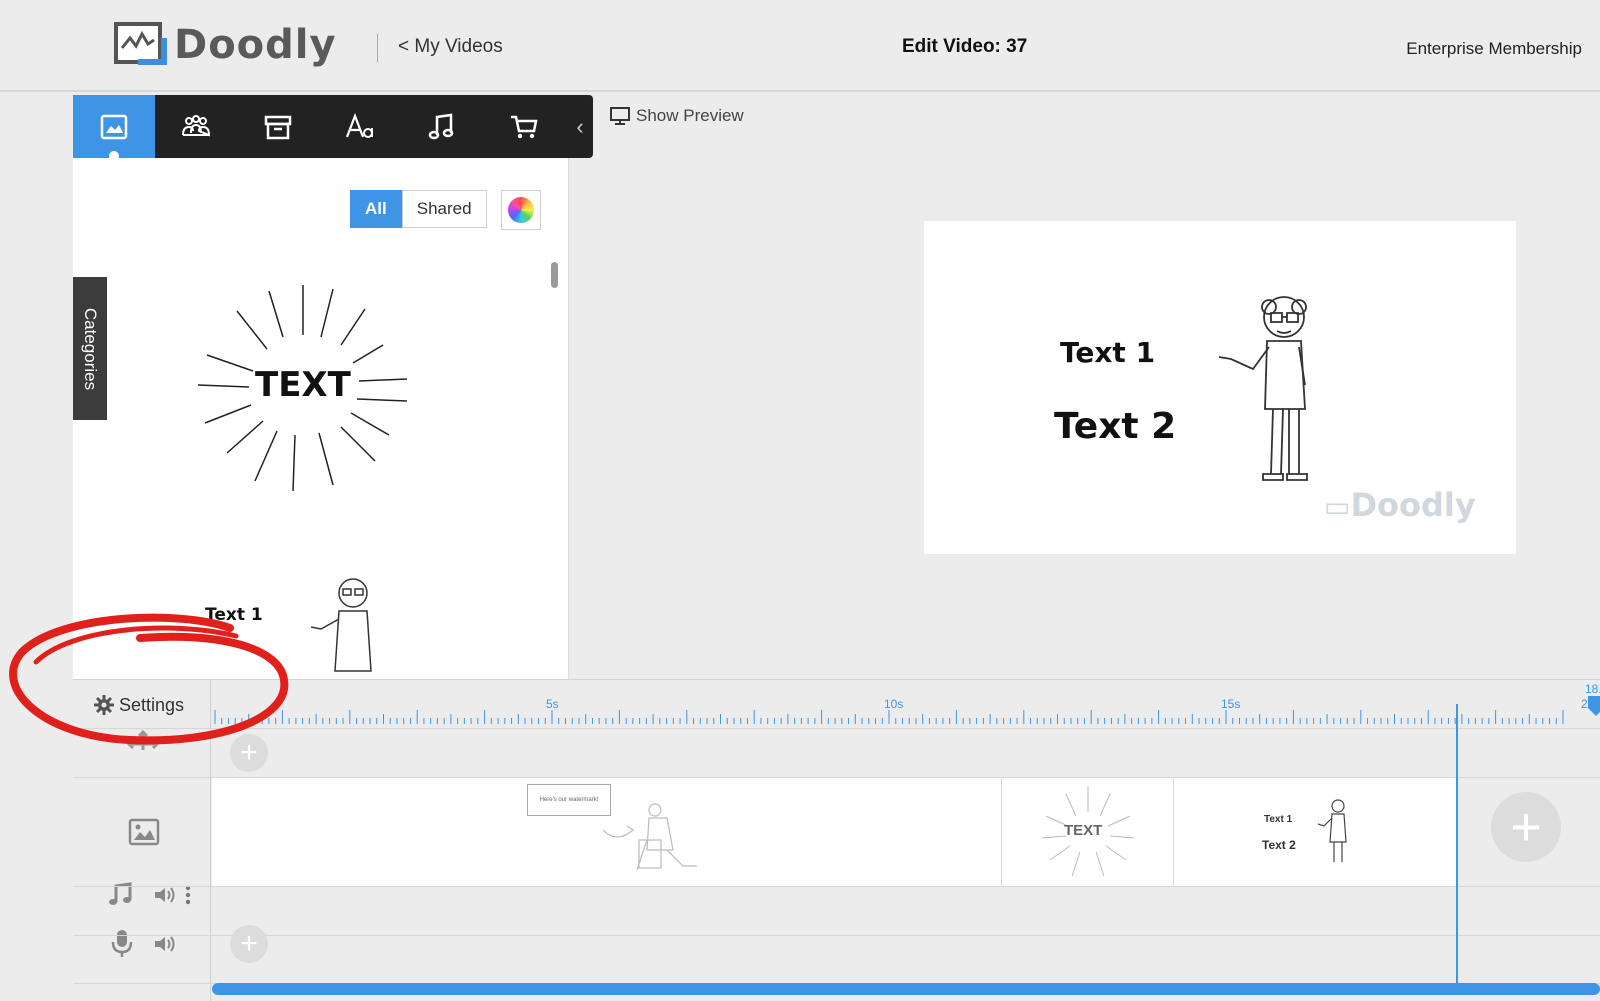 The image size is (1600, 1001). I want to click on microphone-icon, so click(122, 943).